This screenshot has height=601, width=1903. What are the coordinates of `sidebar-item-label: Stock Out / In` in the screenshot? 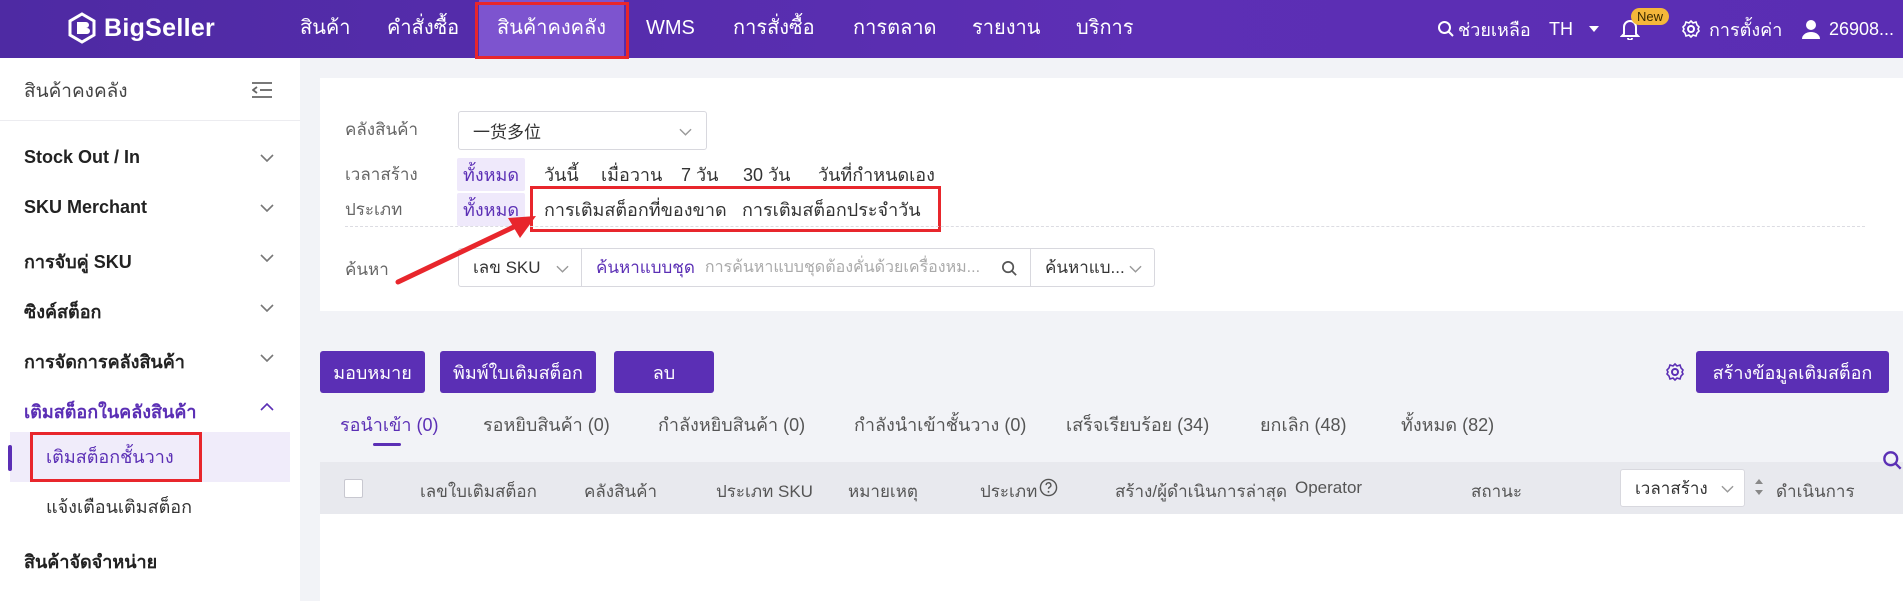 It's located at (82, 157).